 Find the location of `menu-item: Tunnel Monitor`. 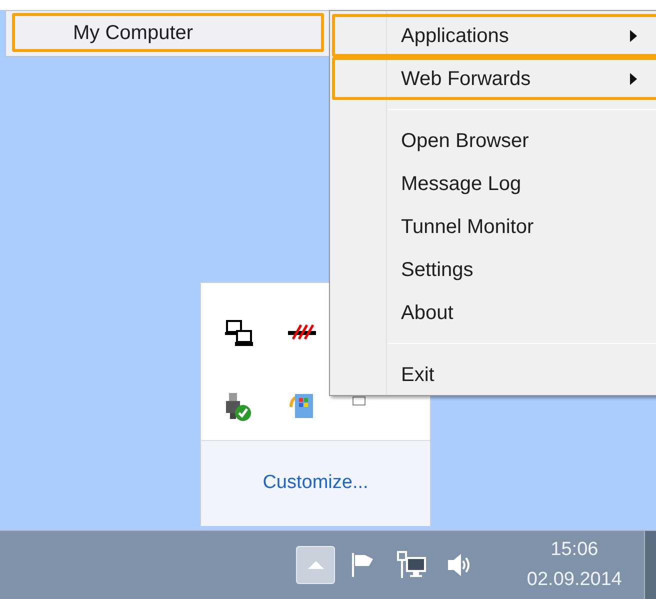

menu-item: Tunnel Monitor is located at coordinates (494, 226).